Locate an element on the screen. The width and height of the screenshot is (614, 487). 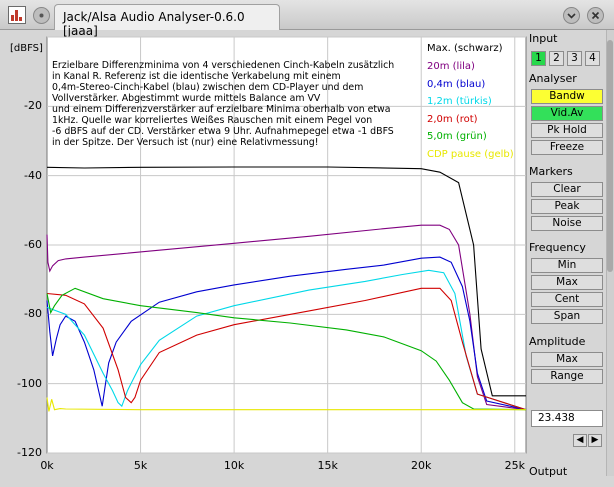
y-tick-label: -40 is located at coordinates (33, 175).